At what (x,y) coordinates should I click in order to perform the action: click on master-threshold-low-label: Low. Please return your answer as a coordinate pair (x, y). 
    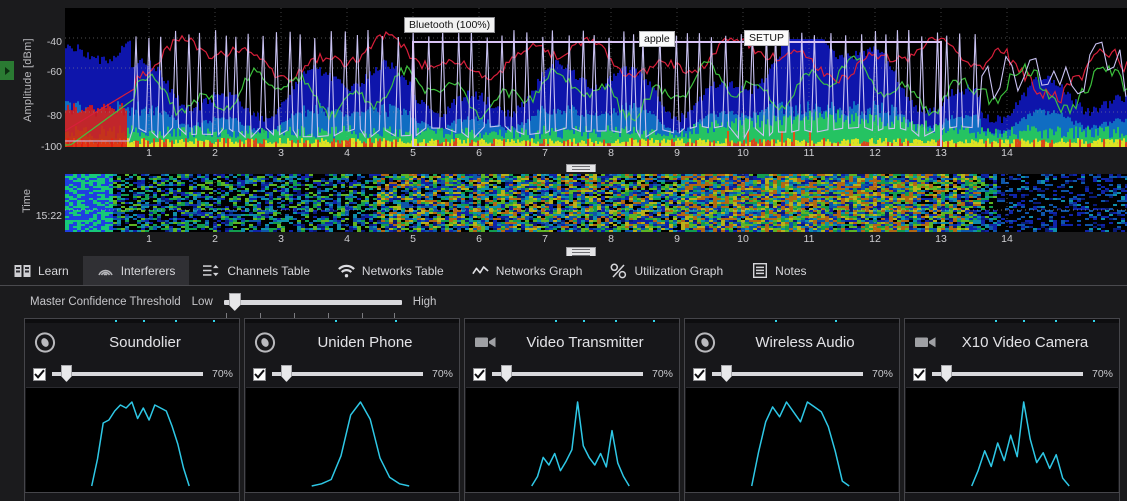
    Looking at the image, I should click on (202, 302).